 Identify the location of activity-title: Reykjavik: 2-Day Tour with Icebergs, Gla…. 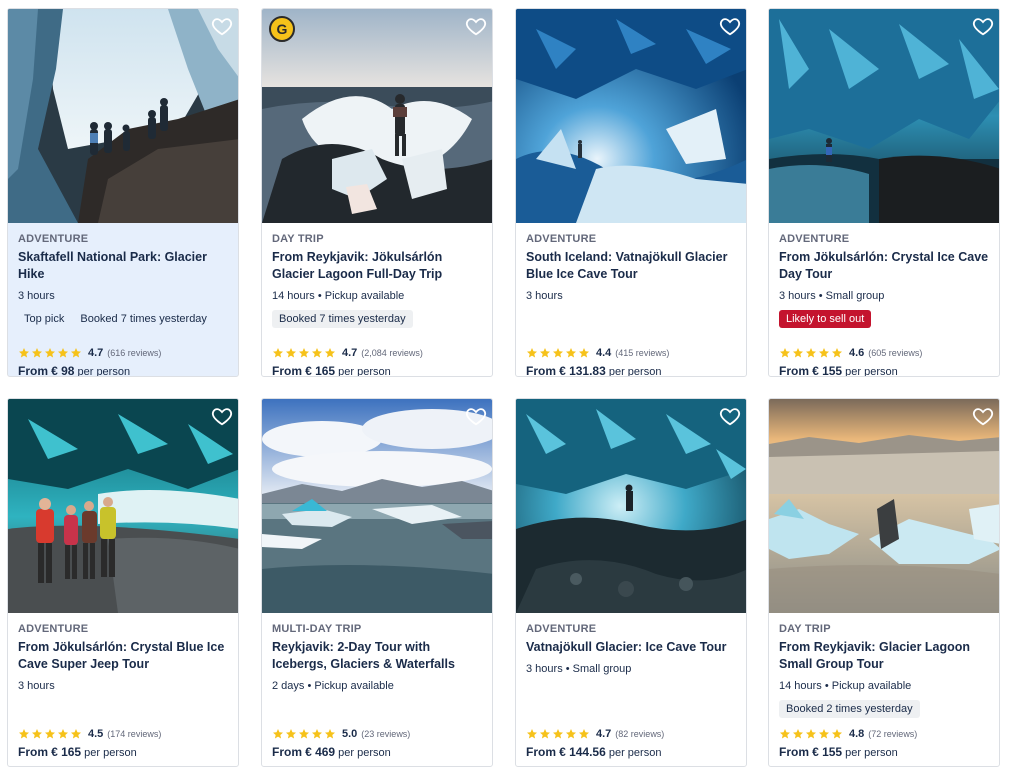
(378, 655).